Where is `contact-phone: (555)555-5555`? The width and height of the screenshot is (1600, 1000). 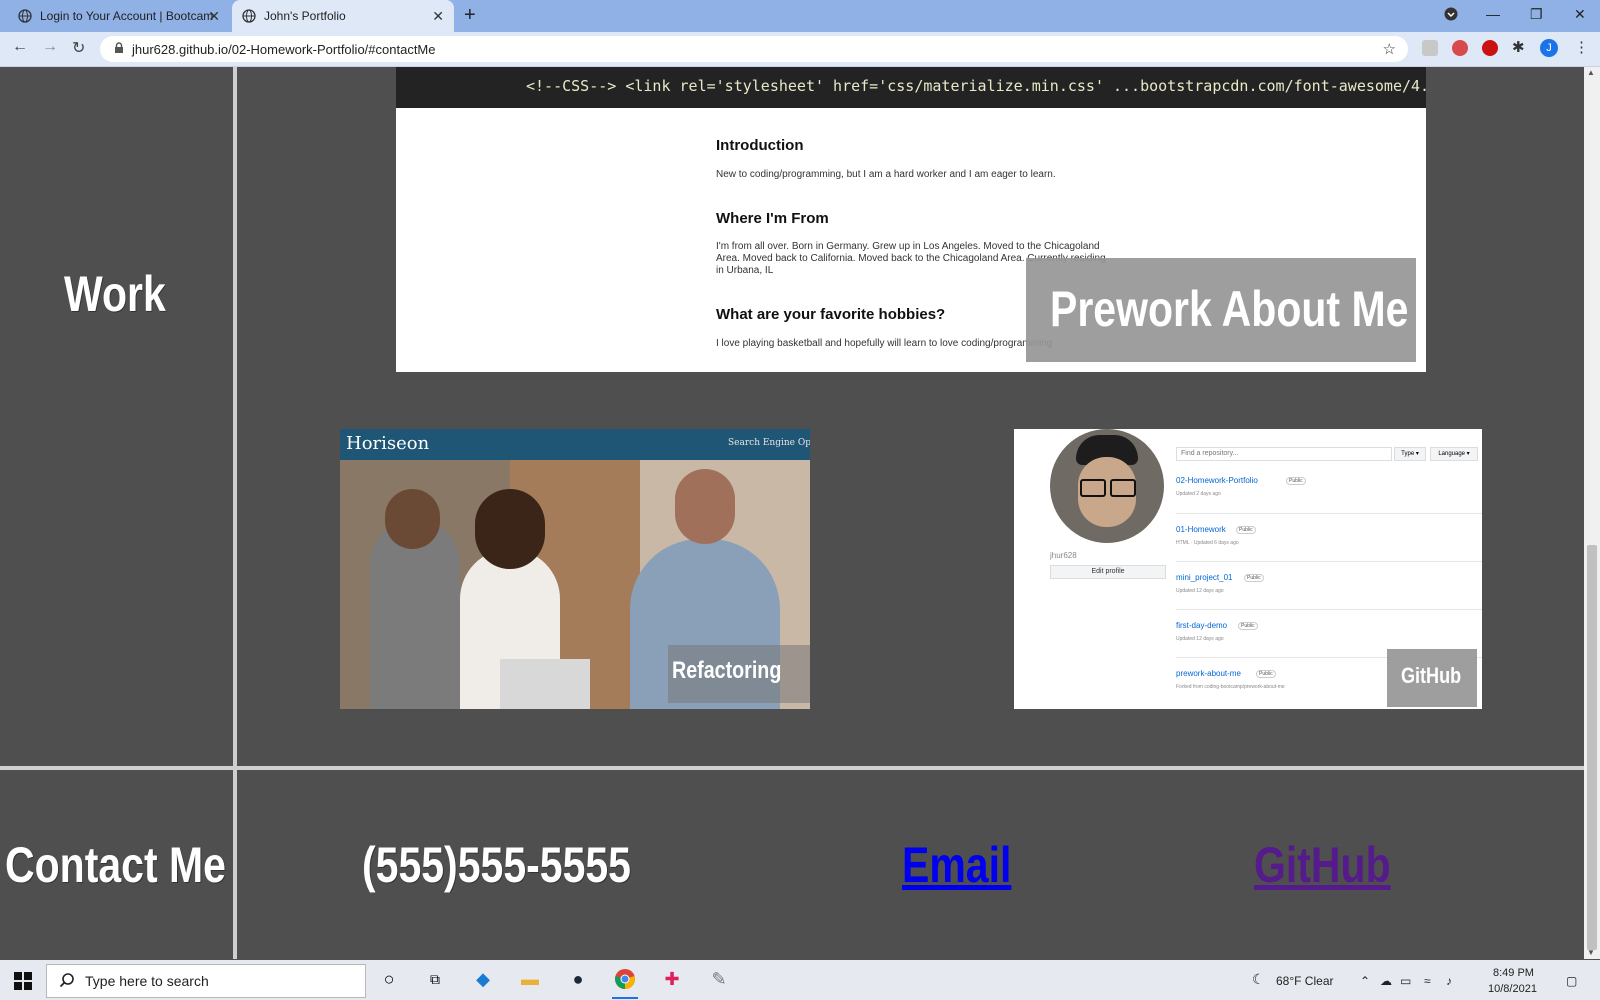 contact-phone: (555)555-5555 is located at coordinates (496, 865).